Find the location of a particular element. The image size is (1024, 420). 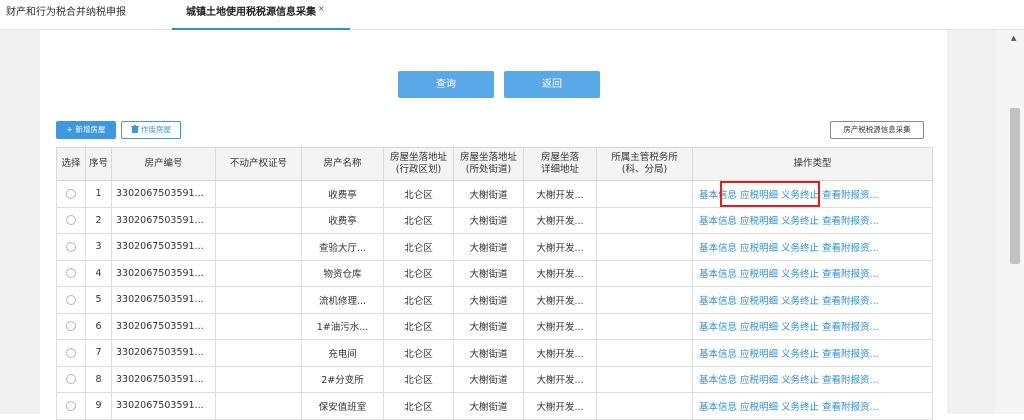

add-property-label: 新增房屋 is located at coordinates (90, 129).